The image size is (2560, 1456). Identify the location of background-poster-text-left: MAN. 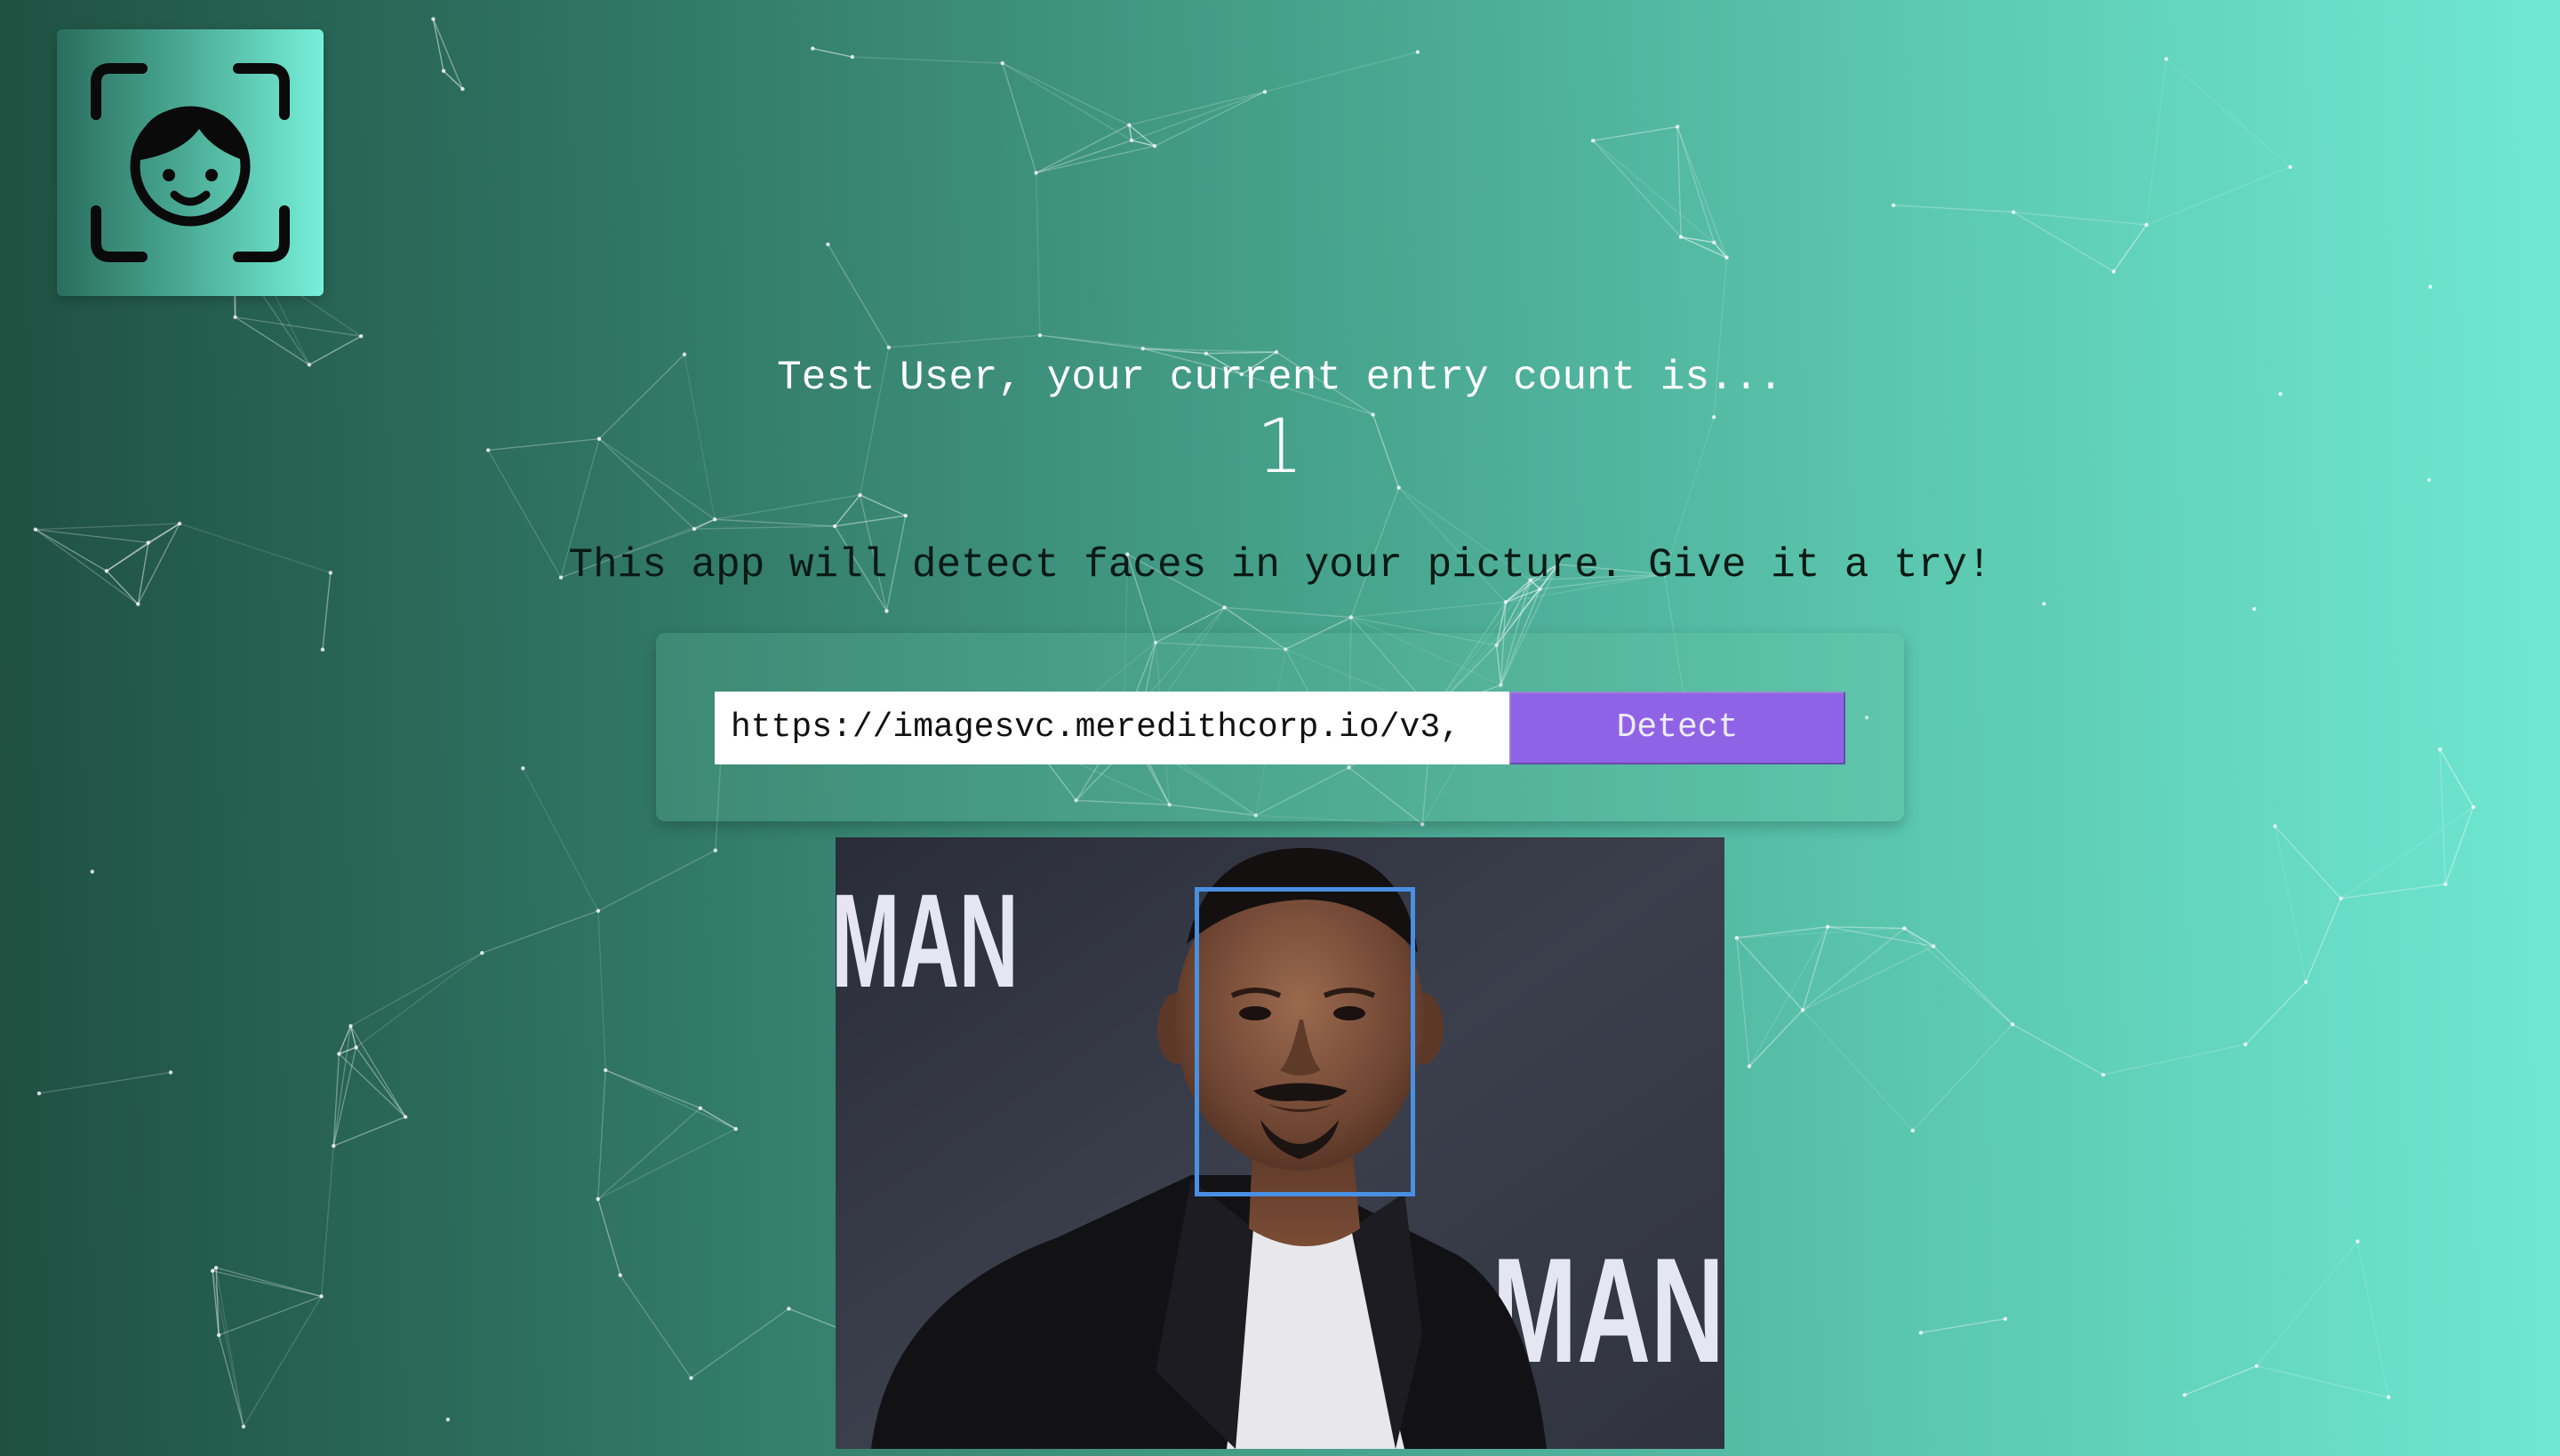
(927, 941).